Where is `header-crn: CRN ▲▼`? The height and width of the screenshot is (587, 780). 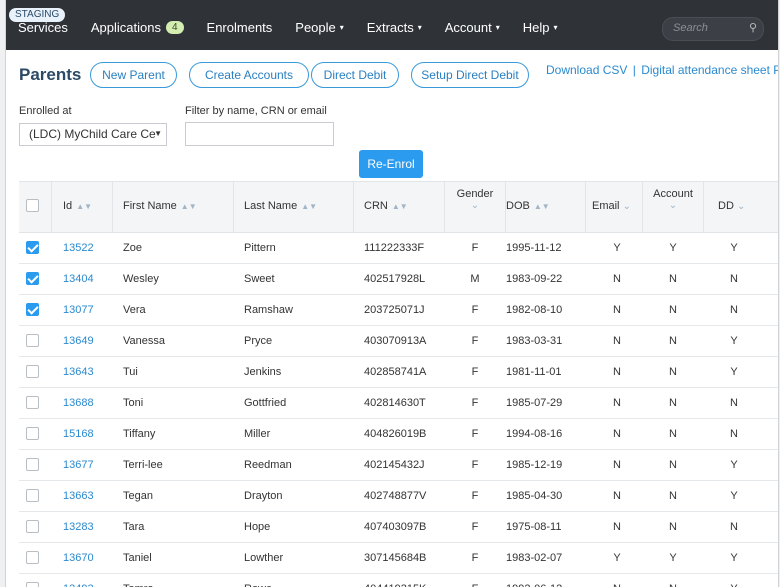 header-crn: CRN ▲▼ is located at coordinates (386, 206).